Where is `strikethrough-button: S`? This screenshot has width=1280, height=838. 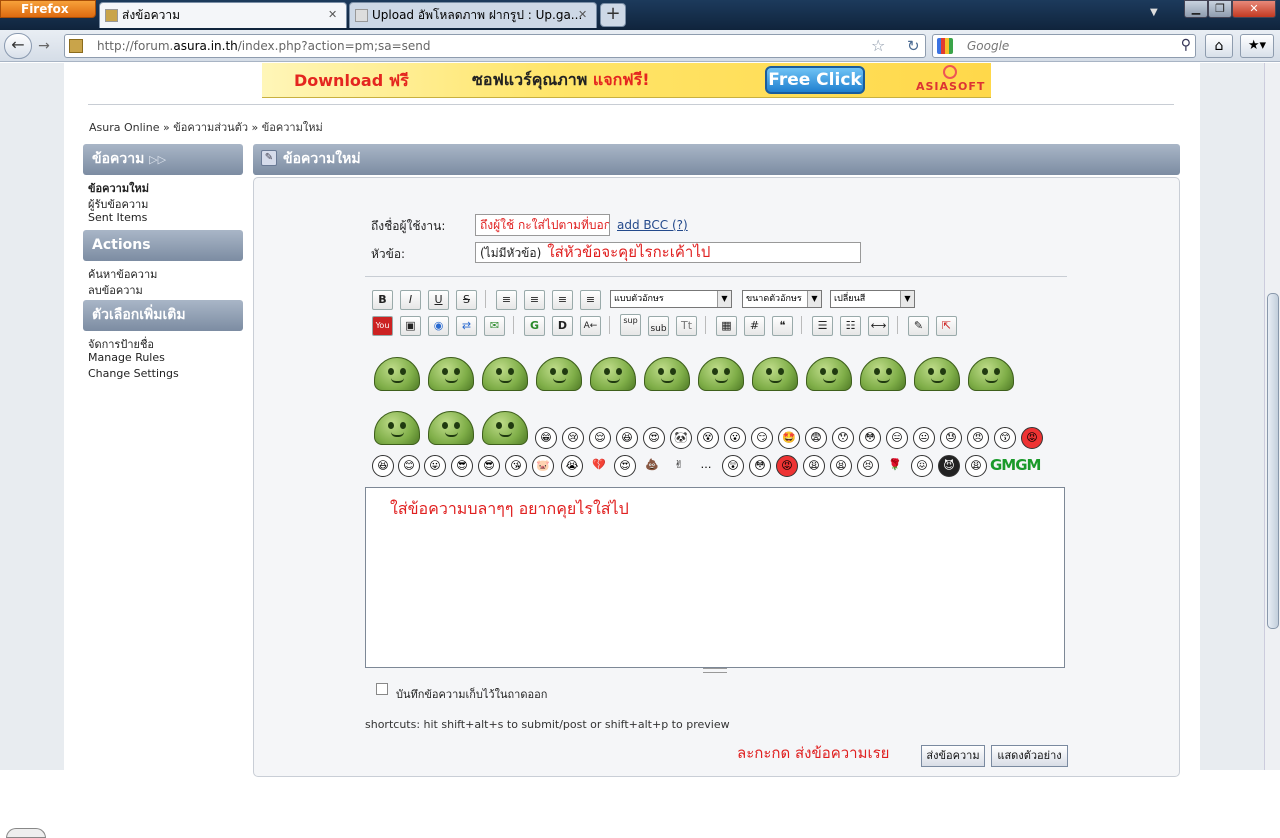 strikethrough-button: S is located at coordinates (466, 300).